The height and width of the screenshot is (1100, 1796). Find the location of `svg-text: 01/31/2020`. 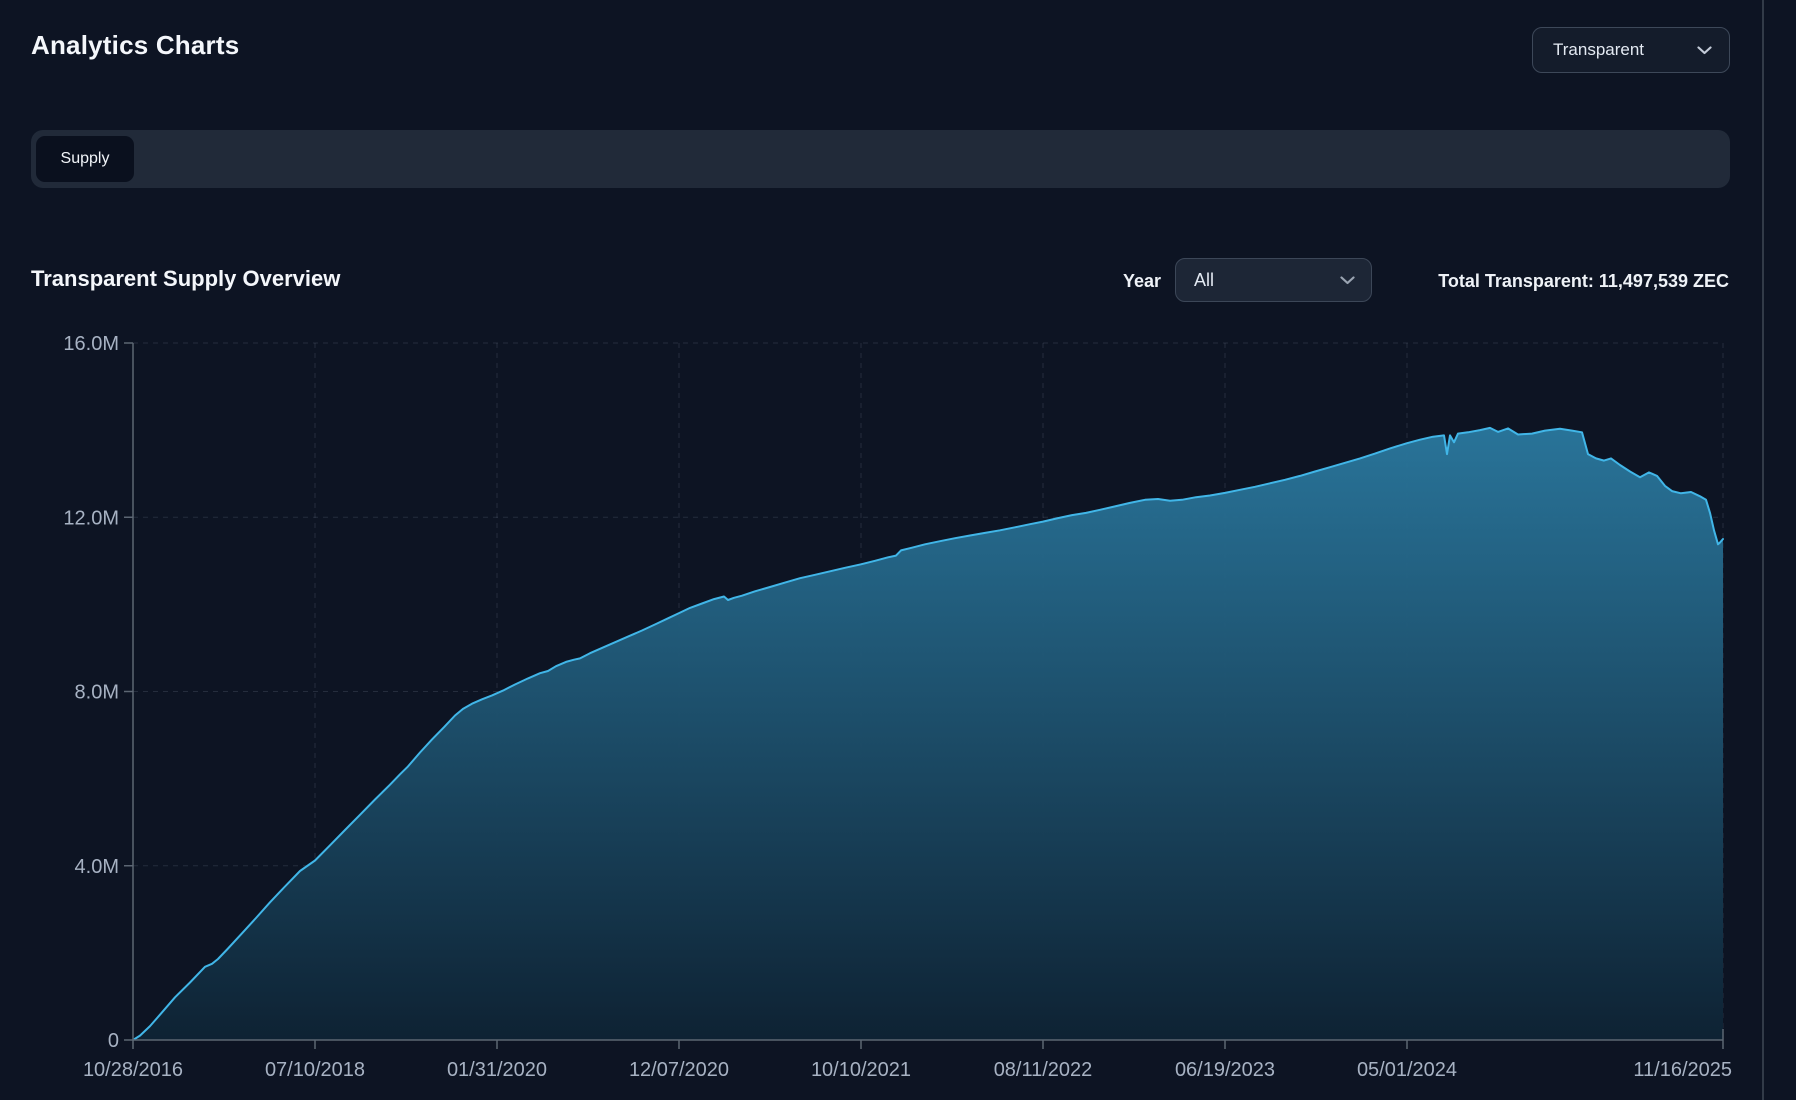

svg-text: 01/31/2020 is located at coordinates (497, 1070).